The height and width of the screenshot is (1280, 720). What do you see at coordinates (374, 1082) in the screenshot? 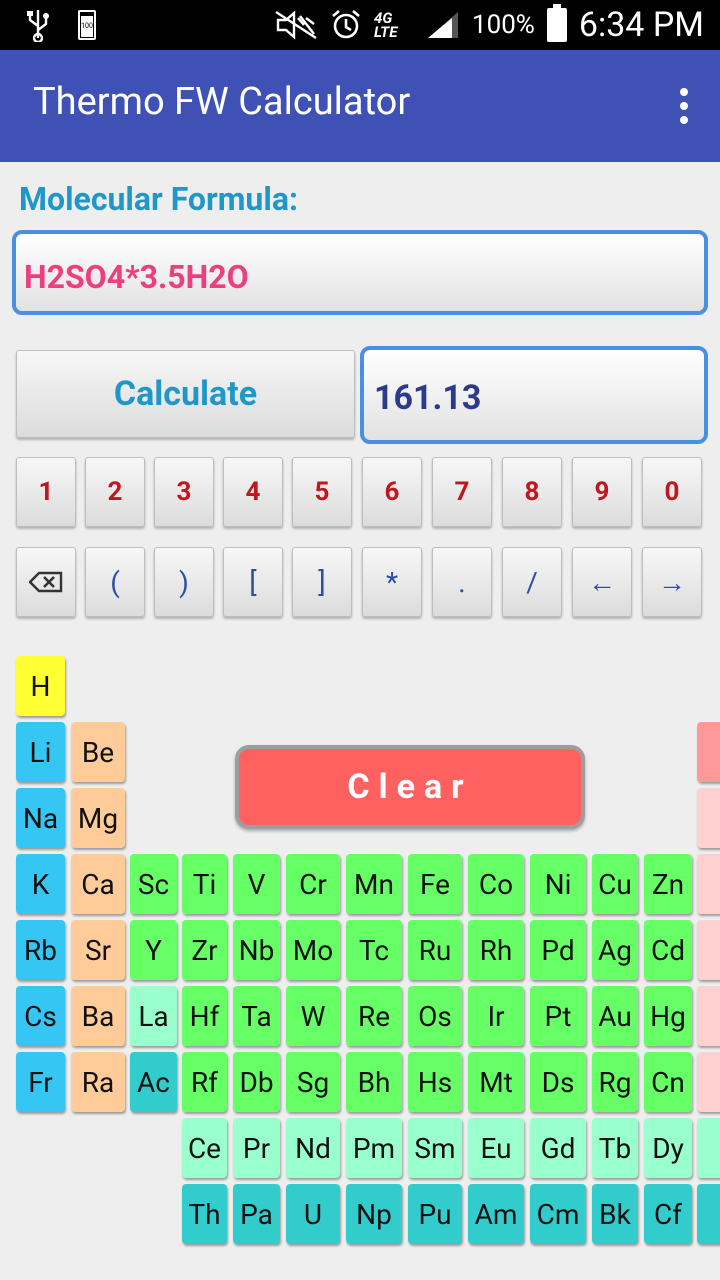
I see `element-bh: Bh` at bounding box center [374, 1082].